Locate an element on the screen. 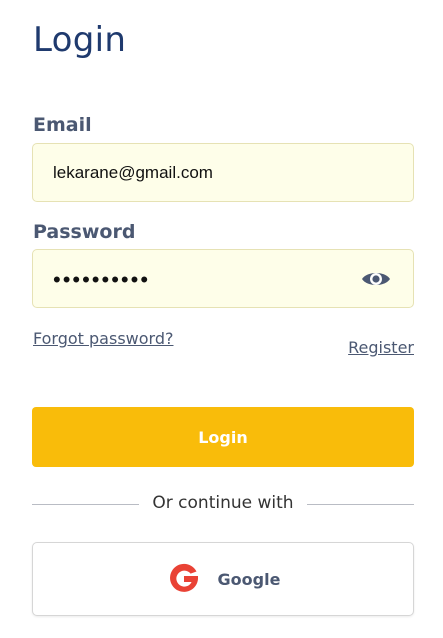 The height and width of the screenshot is (638, 443). login-button: Login is located at coordinates (223, 437).